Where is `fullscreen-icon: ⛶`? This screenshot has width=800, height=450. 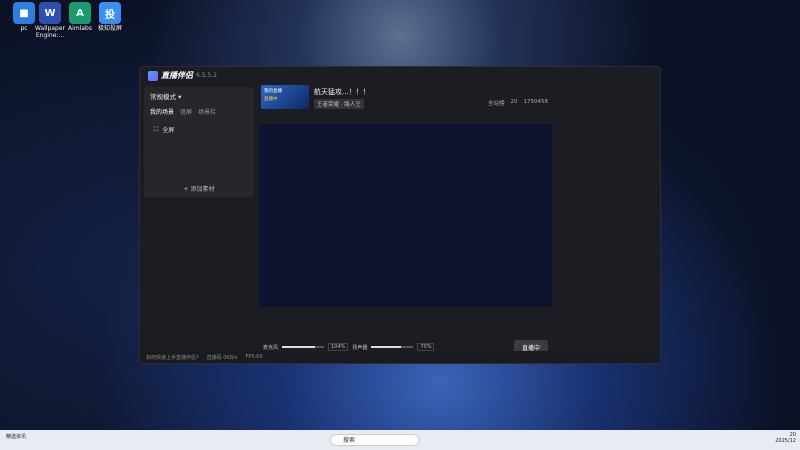 fullscreen-icon: ⛶ is located at coordinates (156, 129).